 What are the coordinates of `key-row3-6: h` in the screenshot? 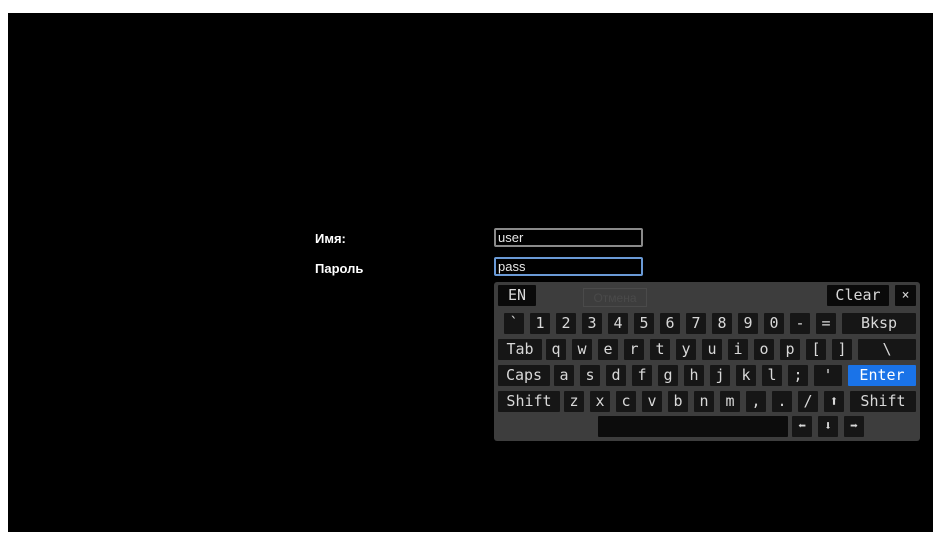 It's located at (694, 375).